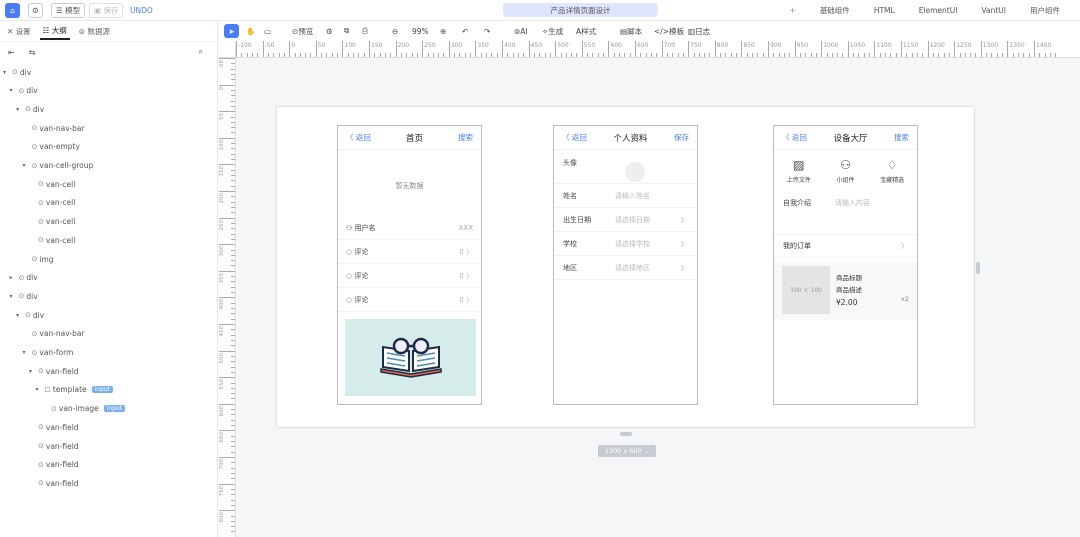 This screenshot has height=537, width=1080. What do you see at coordinates (627, 451) in the screenshot?
I see `canvas-size-selector: 1300 x 600 ⌄` at bounding box center [627, 451].